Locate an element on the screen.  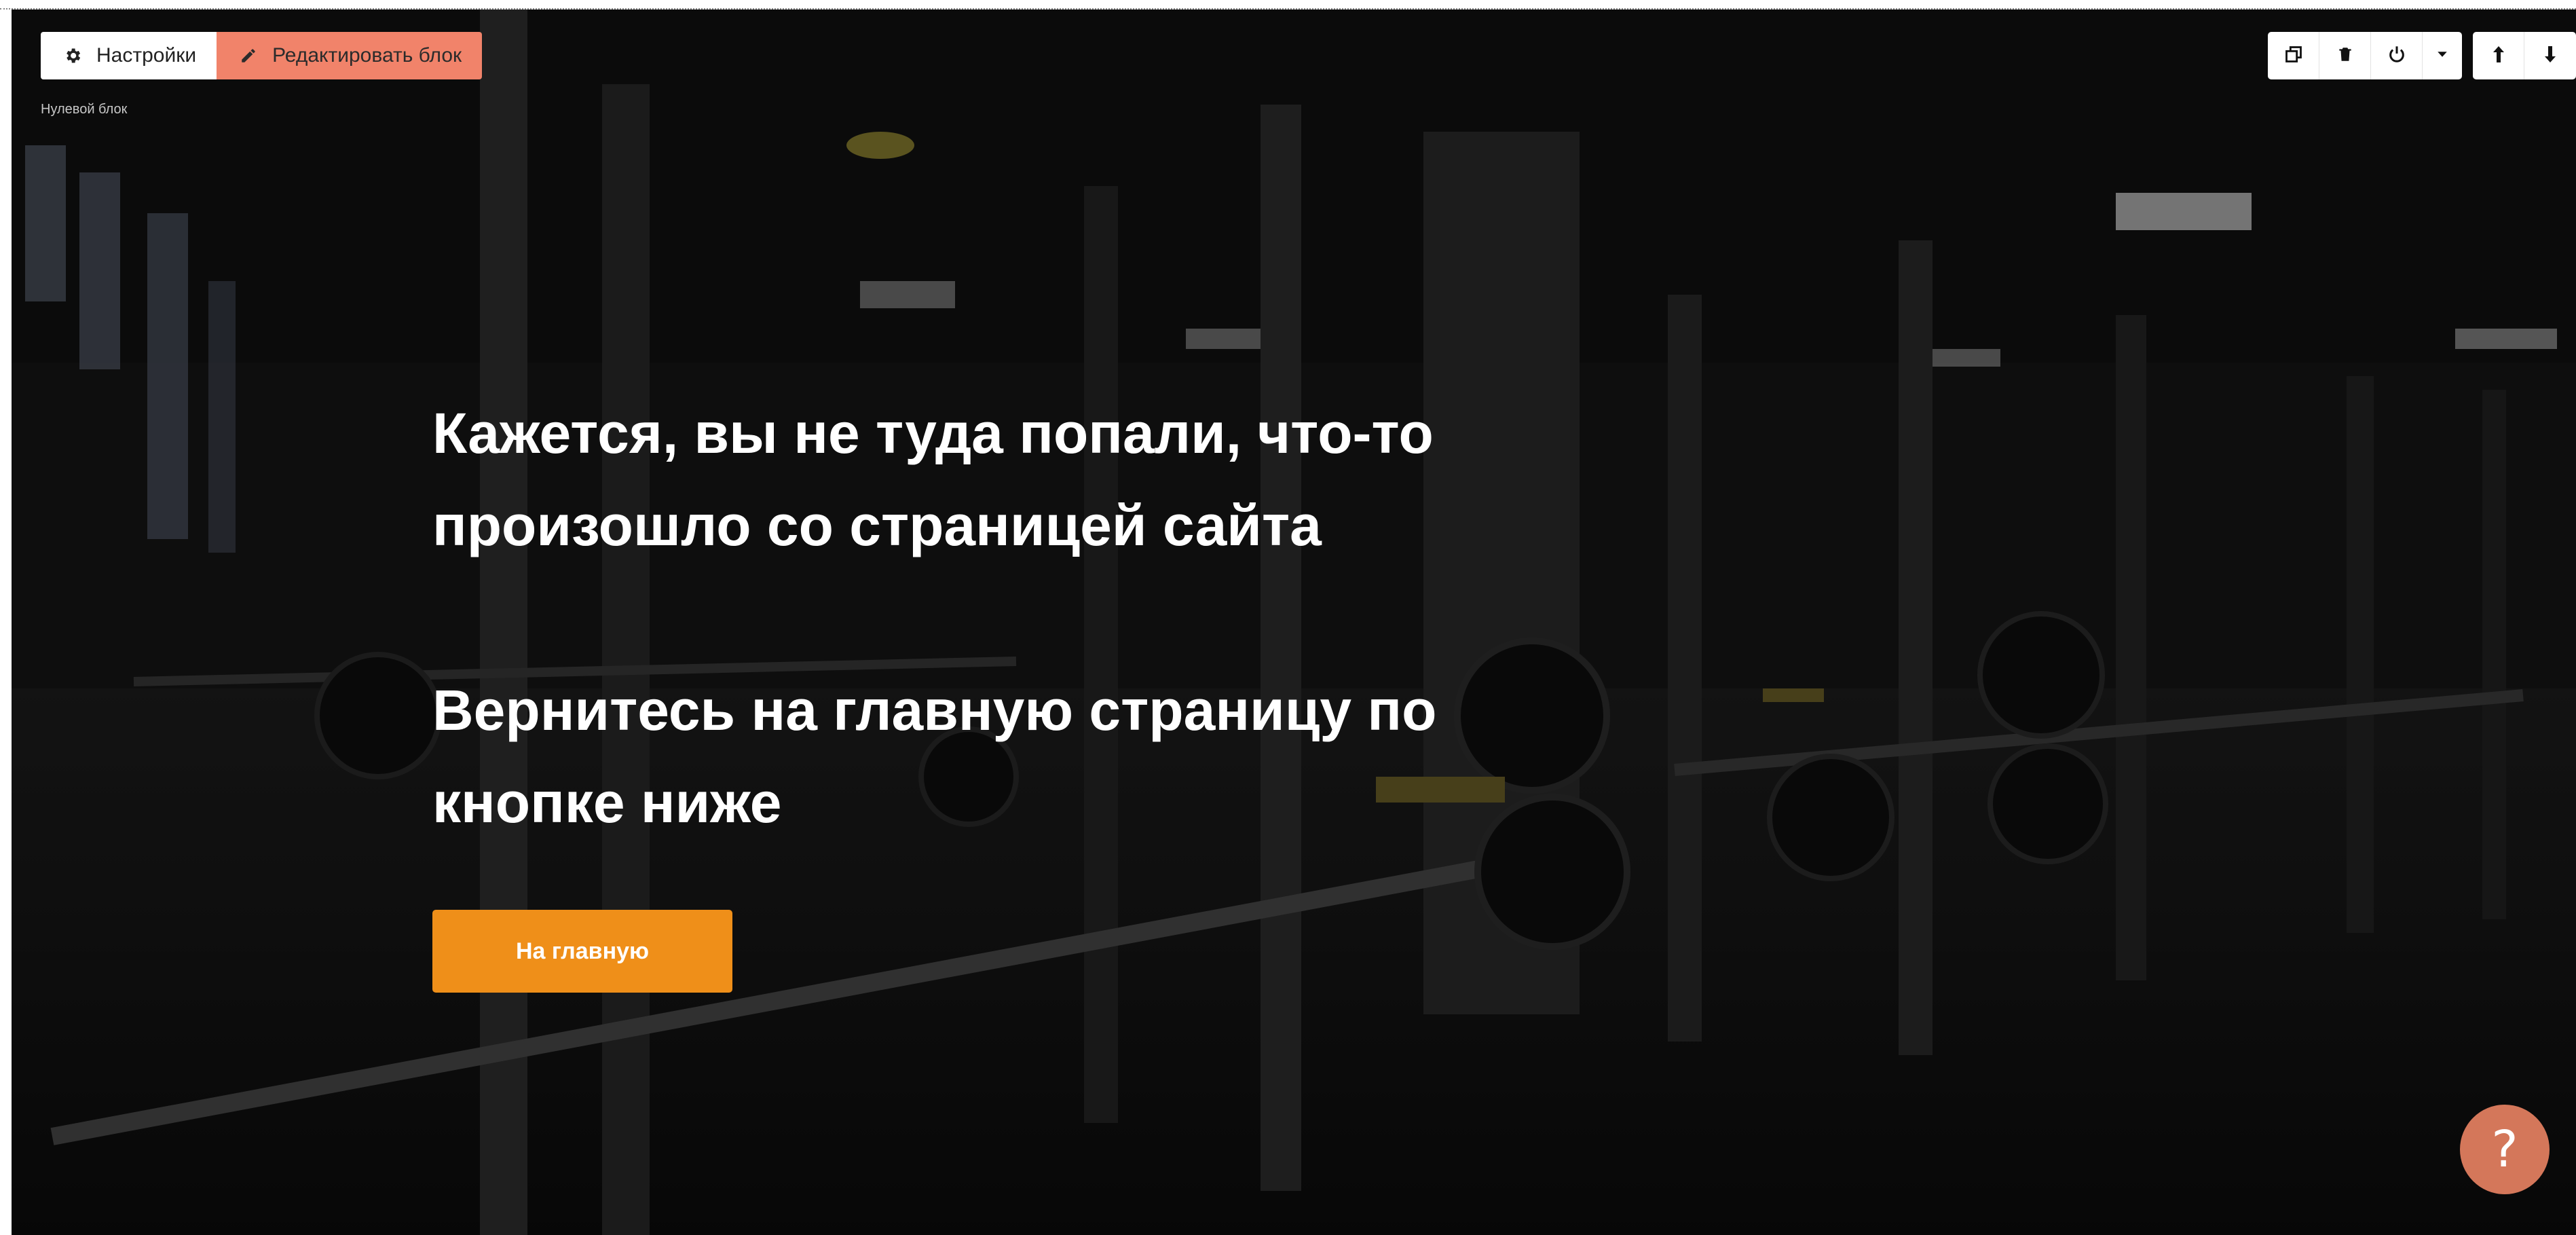
edit-block-label: Редактировать блок is located at coordinates (367, 55).